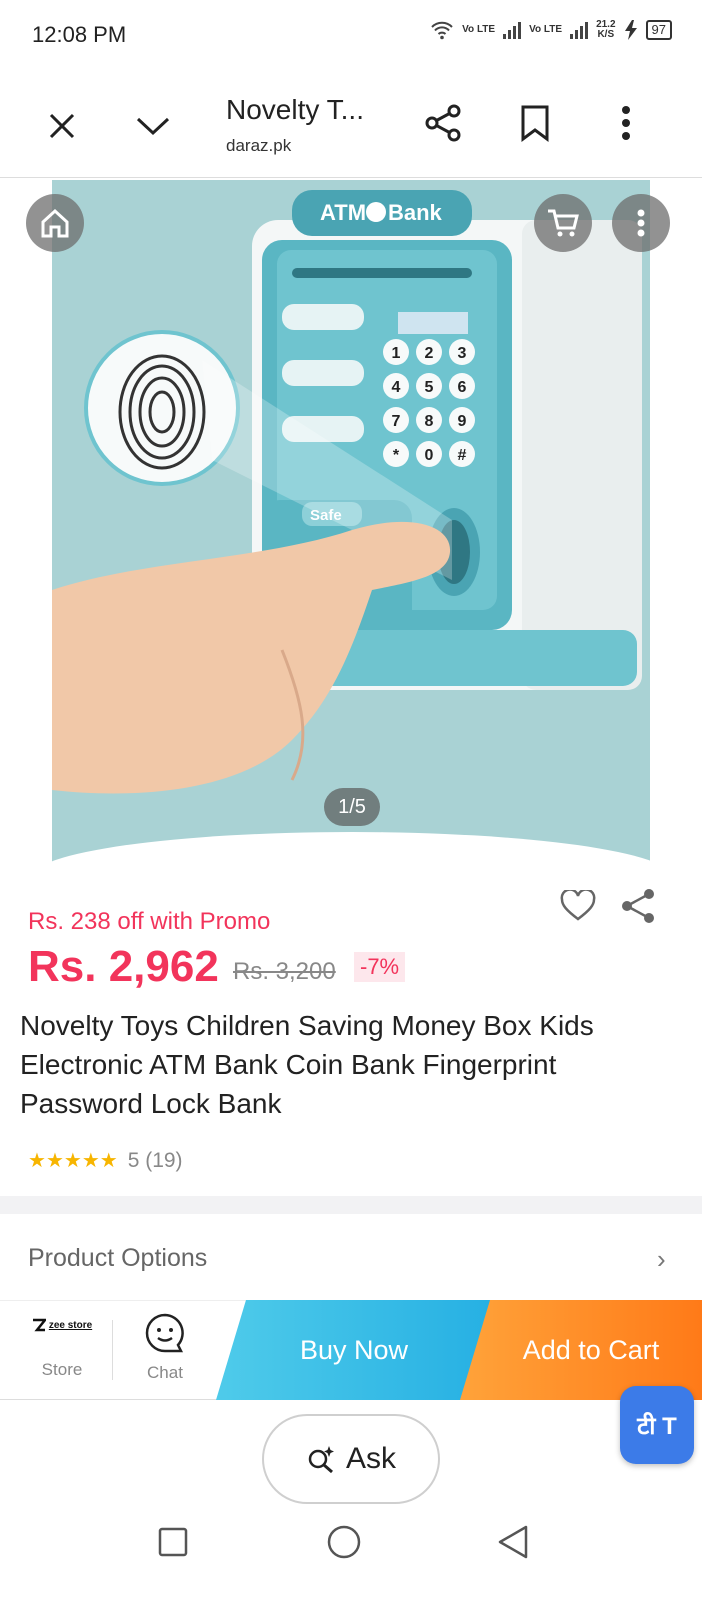 The height and width of the screenshot is (1600, 702). I want to click on keypad-key-label: 8, so click(429, 421).